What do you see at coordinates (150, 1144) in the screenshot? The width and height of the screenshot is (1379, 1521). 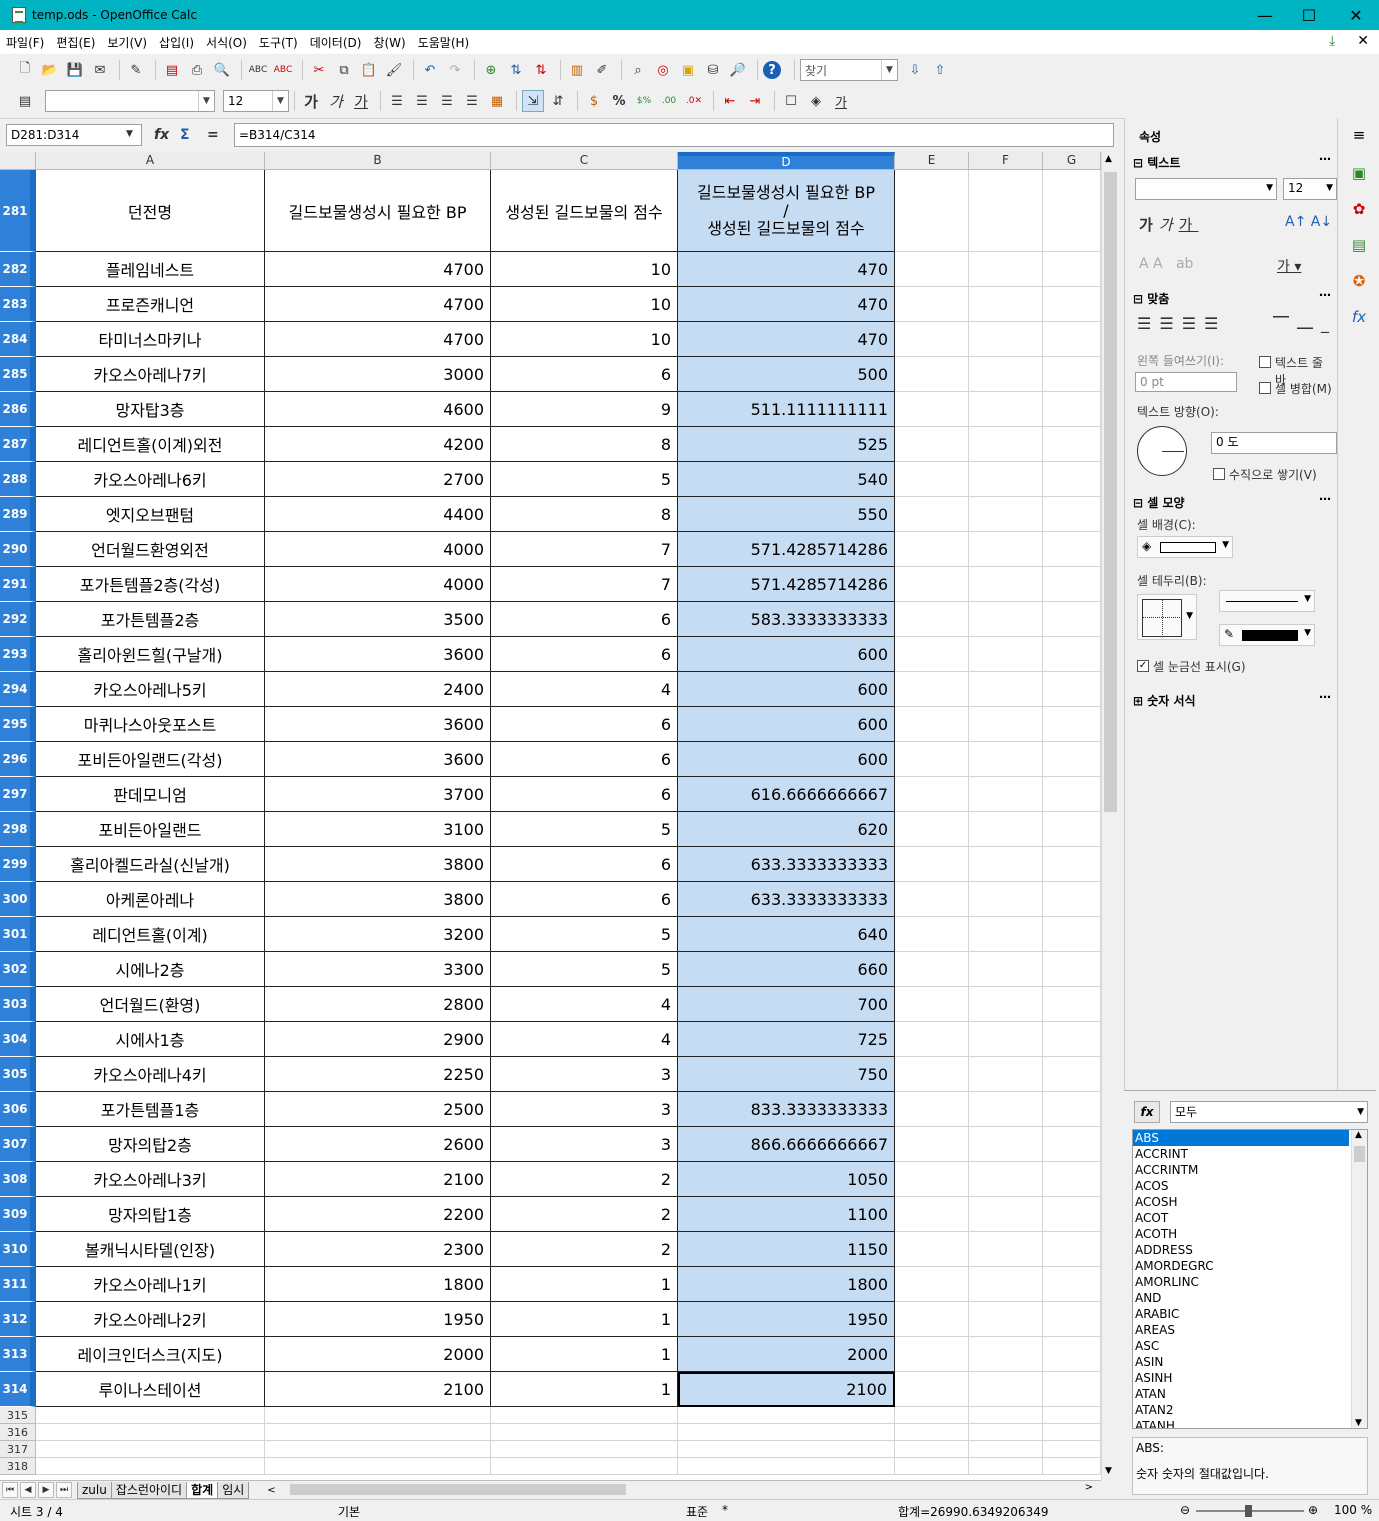 I see `cell-dungeon-name: 망자의탑2층` at bounding box center [150, 1144].